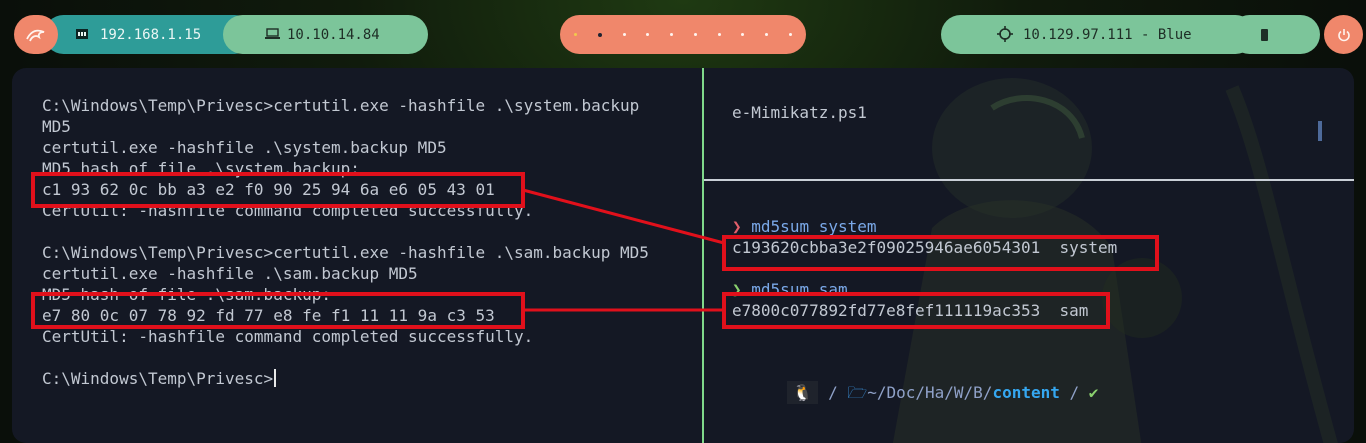 The width and height of the screenshot is (1366, 443). What do you see at coordinates (857, 392) in the screenshot?
I see `folder-icon: 🗁` at bounding box center [857, 392].